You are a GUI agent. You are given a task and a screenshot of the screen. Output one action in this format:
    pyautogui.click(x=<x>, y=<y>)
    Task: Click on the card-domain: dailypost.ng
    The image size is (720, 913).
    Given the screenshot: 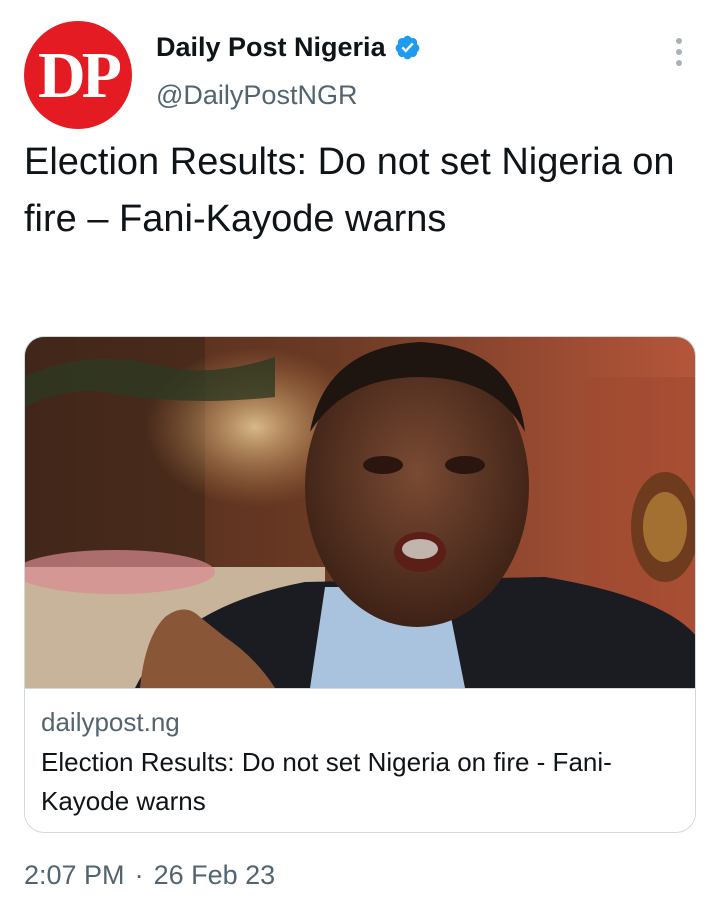 What is the action you would take?
    pyautogui.click(x=110, y=722)
    